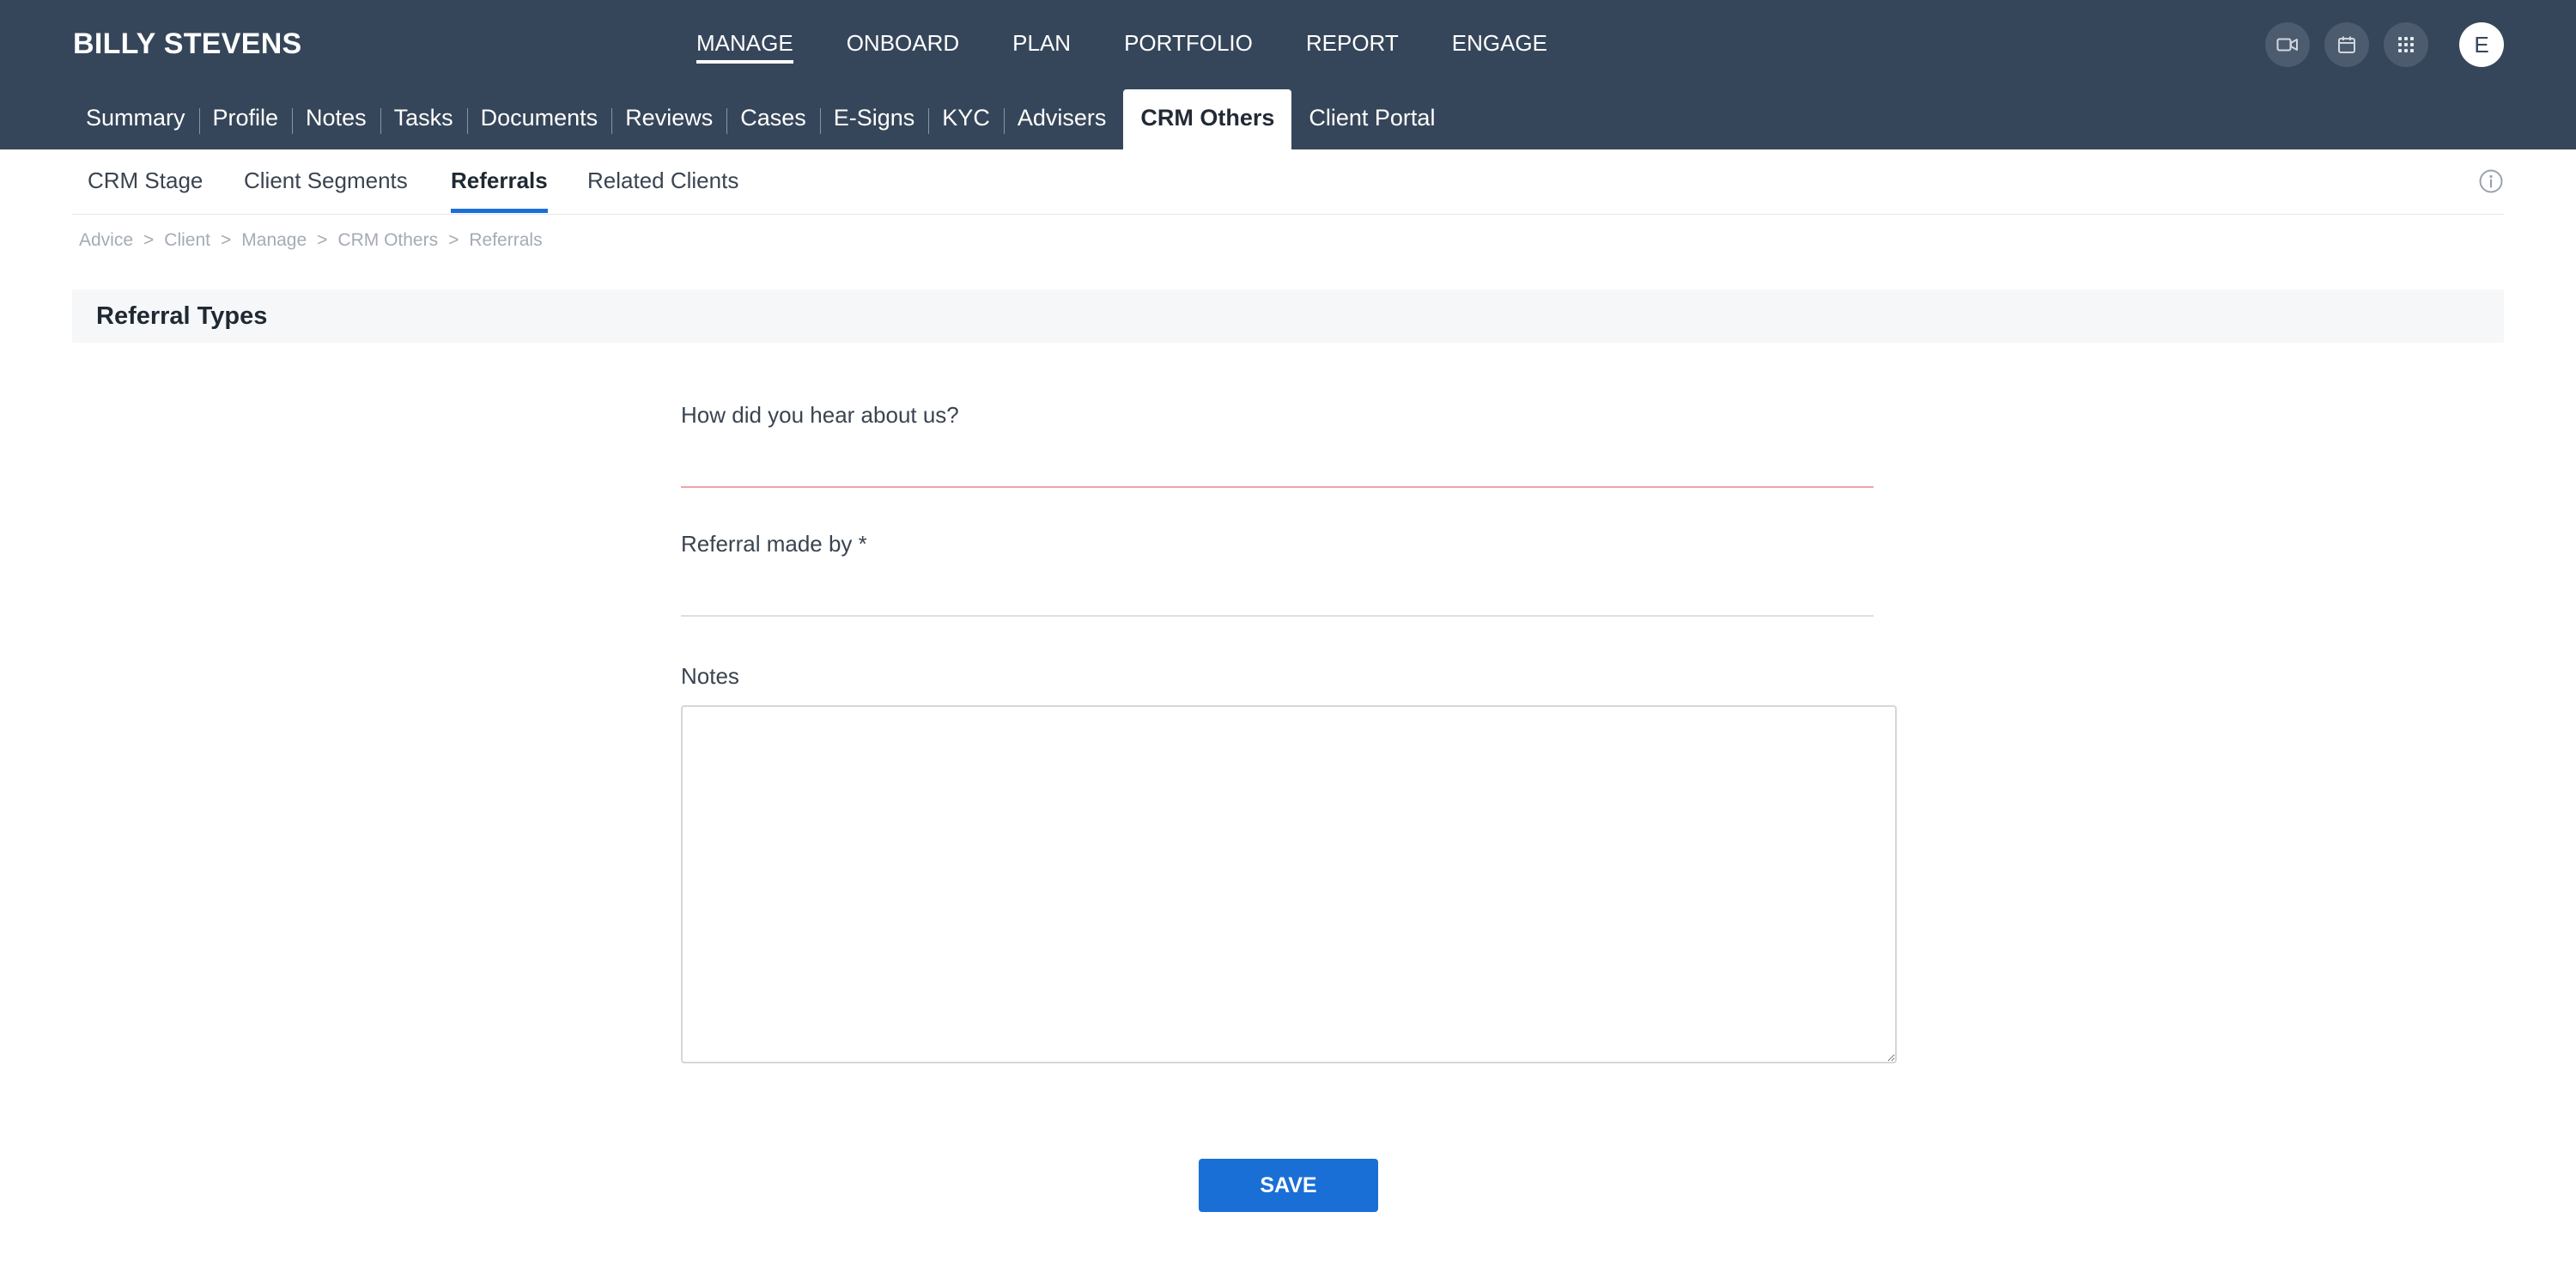 The height and width of the screenshot is (1273, 2576). I want to click on main-nav-manage: MANAGE, so click(744, 44).